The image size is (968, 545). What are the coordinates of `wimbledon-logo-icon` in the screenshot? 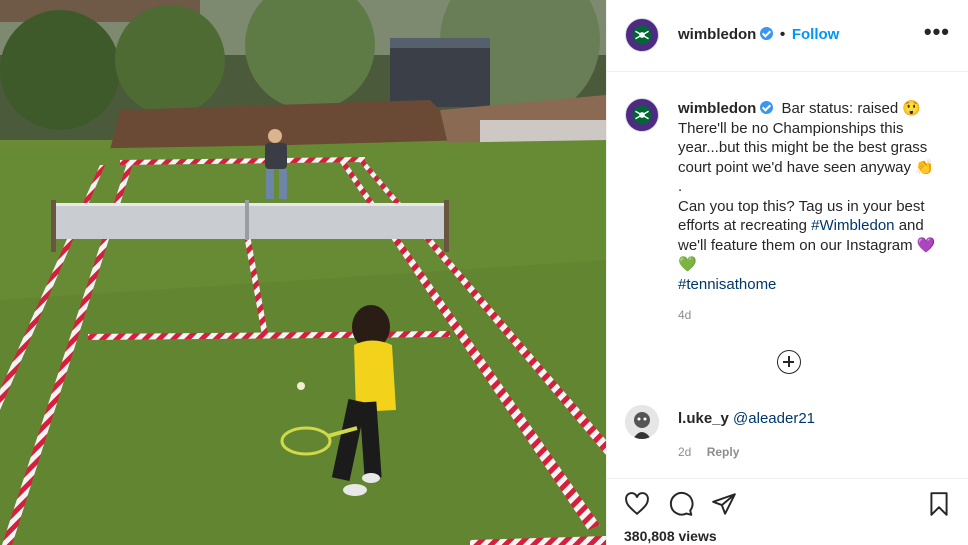 It's located at (642, 35).